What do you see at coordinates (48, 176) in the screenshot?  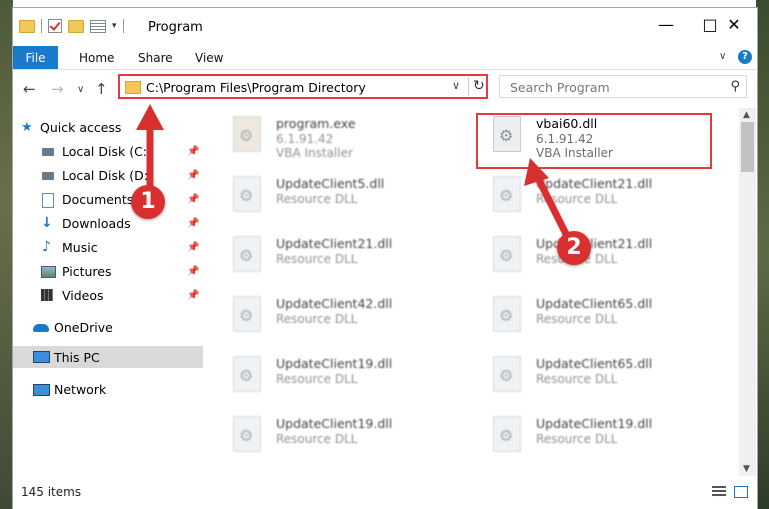 I see `drive-icon` at bounding box center [48, 176].